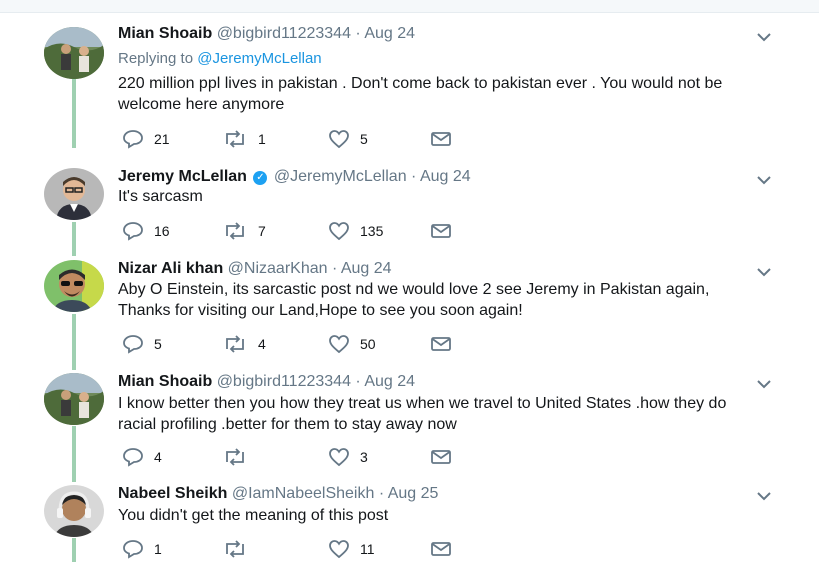 Image resolution: width=819 pixels, height=562 pixels. I want to click on like-count: 50, so click(368, 344).